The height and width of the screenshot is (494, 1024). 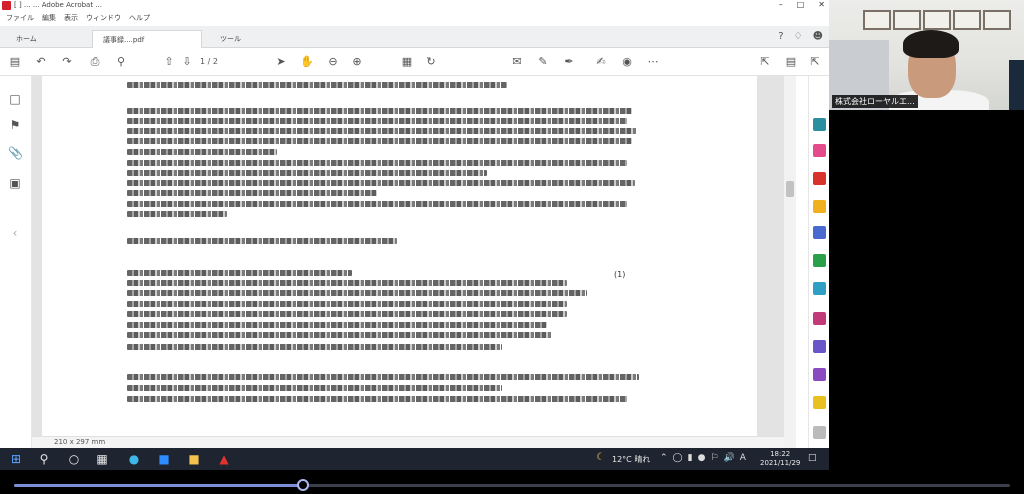 I want to click on account-icon: ☻, so click(x=818, y=36).